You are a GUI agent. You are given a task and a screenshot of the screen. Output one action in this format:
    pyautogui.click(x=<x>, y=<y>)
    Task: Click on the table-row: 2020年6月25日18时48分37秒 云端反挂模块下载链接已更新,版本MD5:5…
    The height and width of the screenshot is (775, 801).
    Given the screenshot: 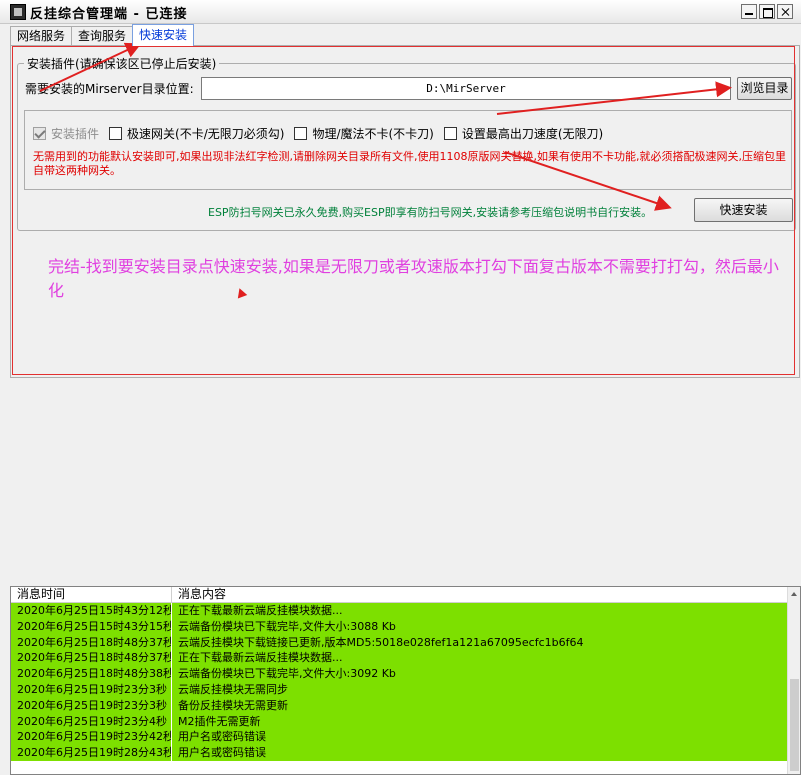 What is the action you would take?
    pyautogui.click(x=399, y=642)
    